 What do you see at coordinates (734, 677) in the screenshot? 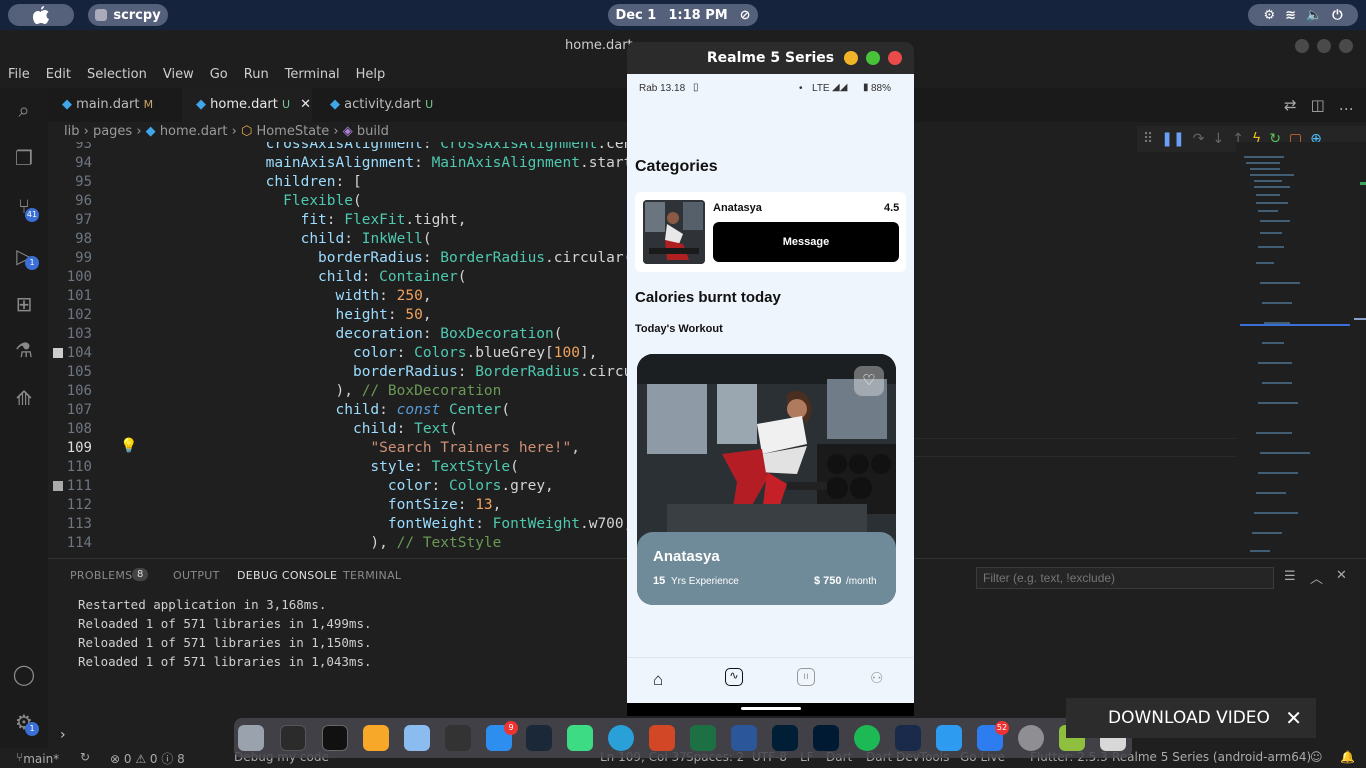
I see `activity-nav-icon: ∿` at bounding box center [734, 677].